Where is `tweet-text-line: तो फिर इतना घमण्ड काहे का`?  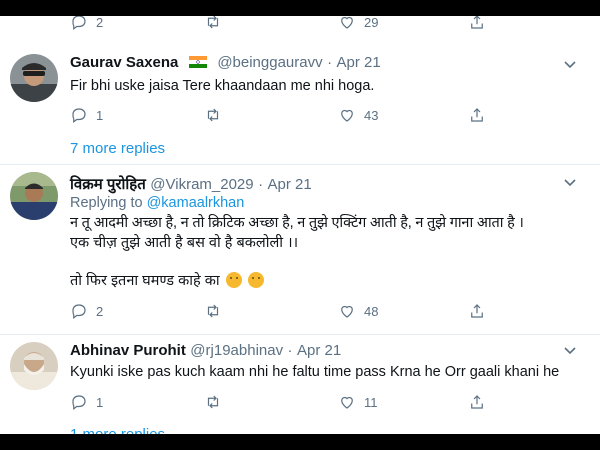 tweet-text-line: तो फिर इतना घमण्ड काहे का is located at coordinates (145, 281).